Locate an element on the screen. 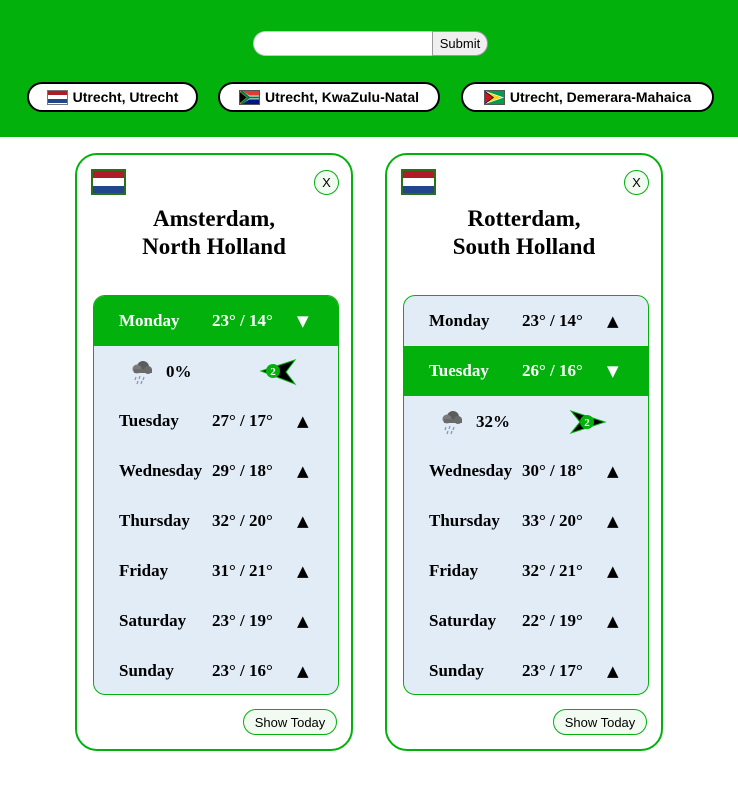 The height and width of the screenshot is (790, 738). location-button-utrecht-kwazulu-natal: Utrecht, KwaZulu-Natal is located at coordinates (329, 97).